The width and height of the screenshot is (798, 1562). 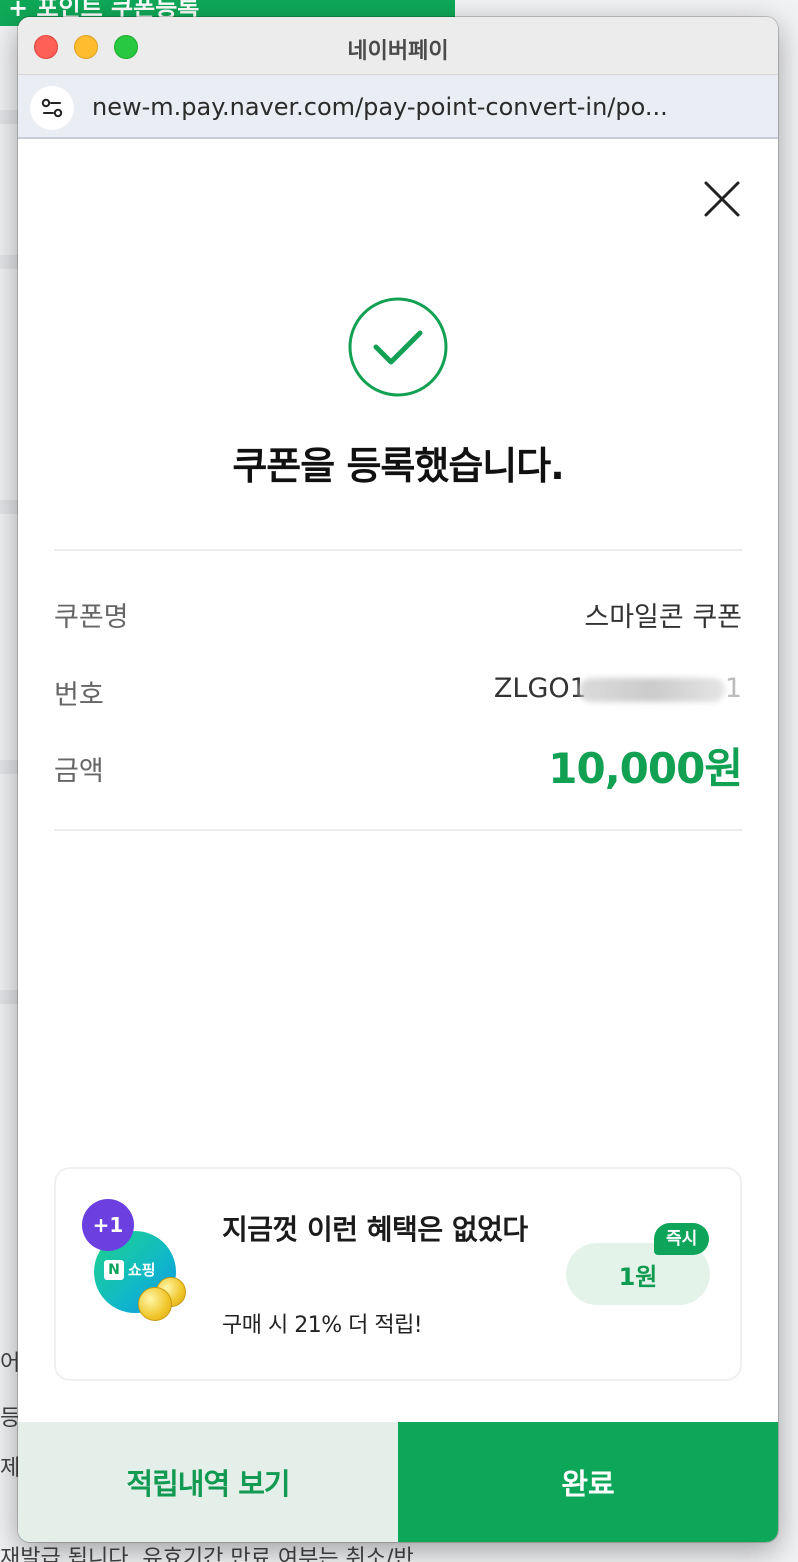 I want to click on site-settings-icon, so click(x=52, y=108).